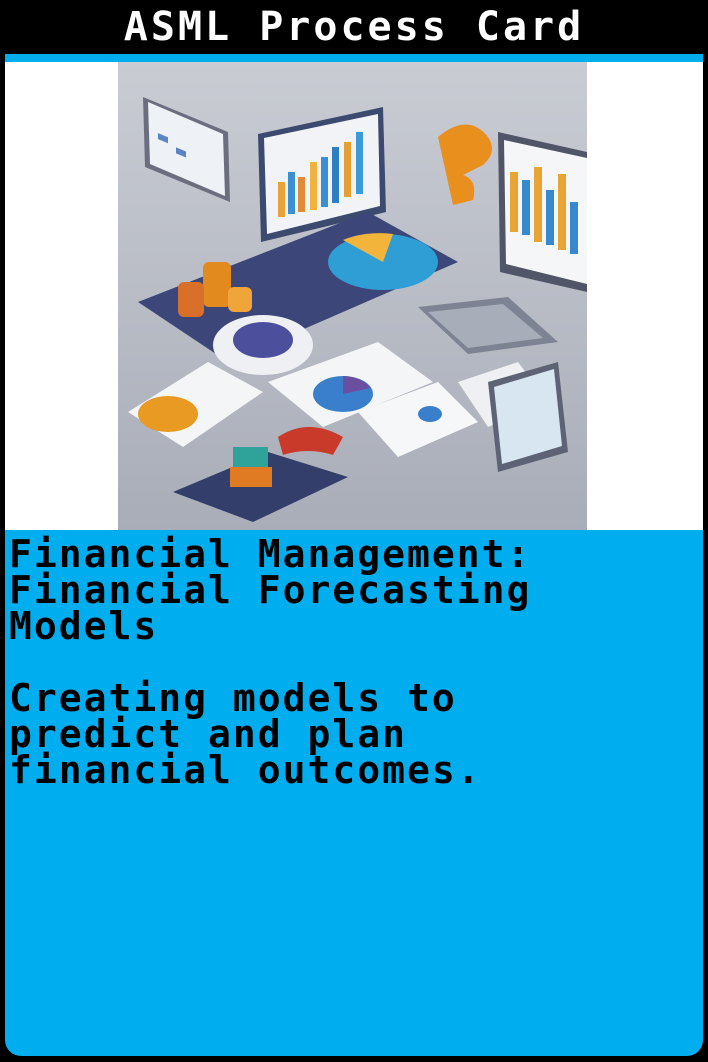 This screenshot has height=1062, width=708. What do you see at coordinates (354, 27) in the screenshot?
I see `card-header: ASML Process Card` at bounding box center [354, 27].